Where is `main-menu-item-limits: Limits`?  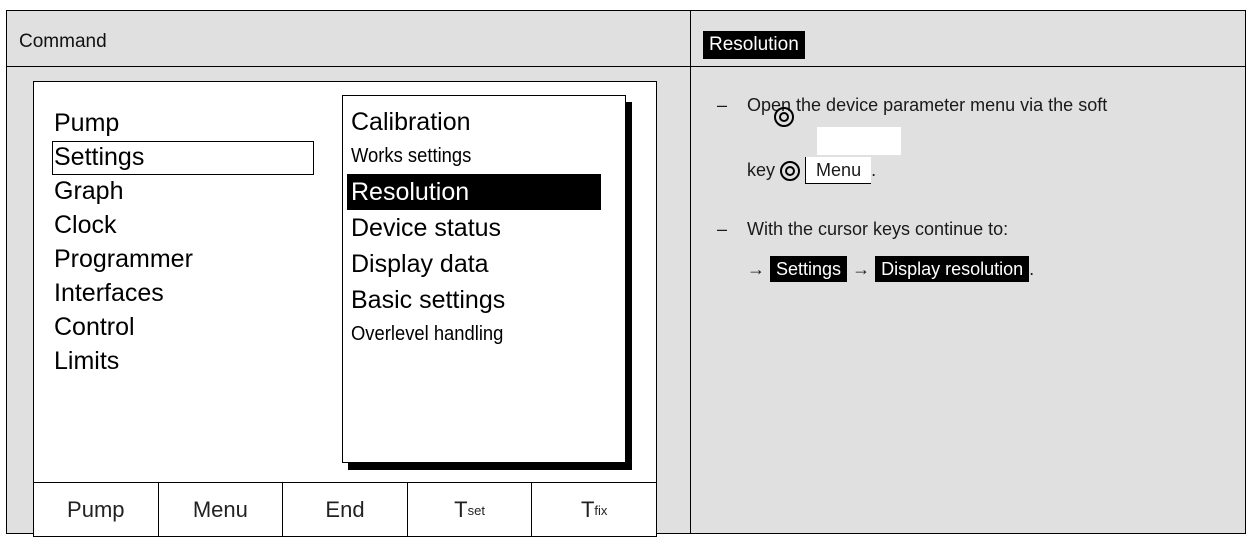
main-menu-item-limits: Limits is located at coordinates (86, 361).